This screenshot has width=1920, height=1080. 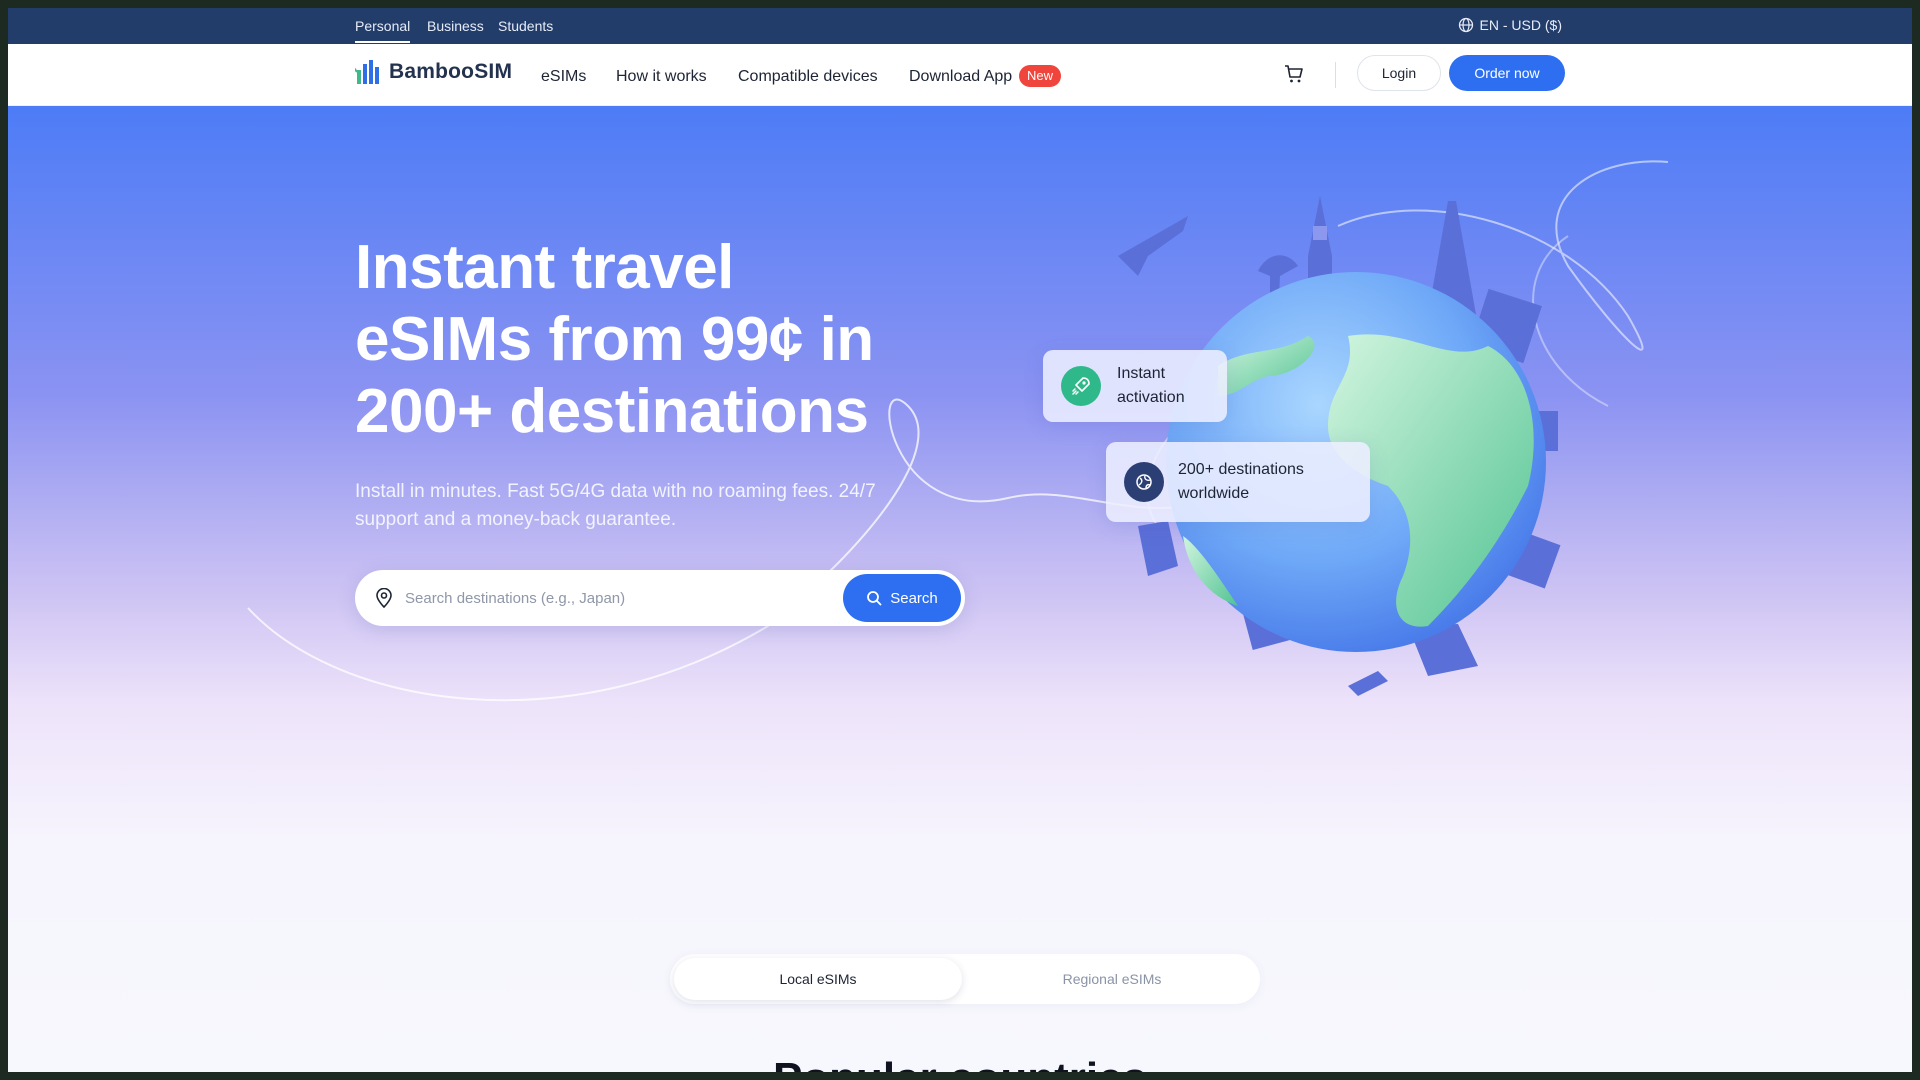 What do you see at coordinates (965, 979) in the screenshot?
I see `esim-type-tabs: Local eSIMs Regional eSIMs` at bounding box center [965, 979].